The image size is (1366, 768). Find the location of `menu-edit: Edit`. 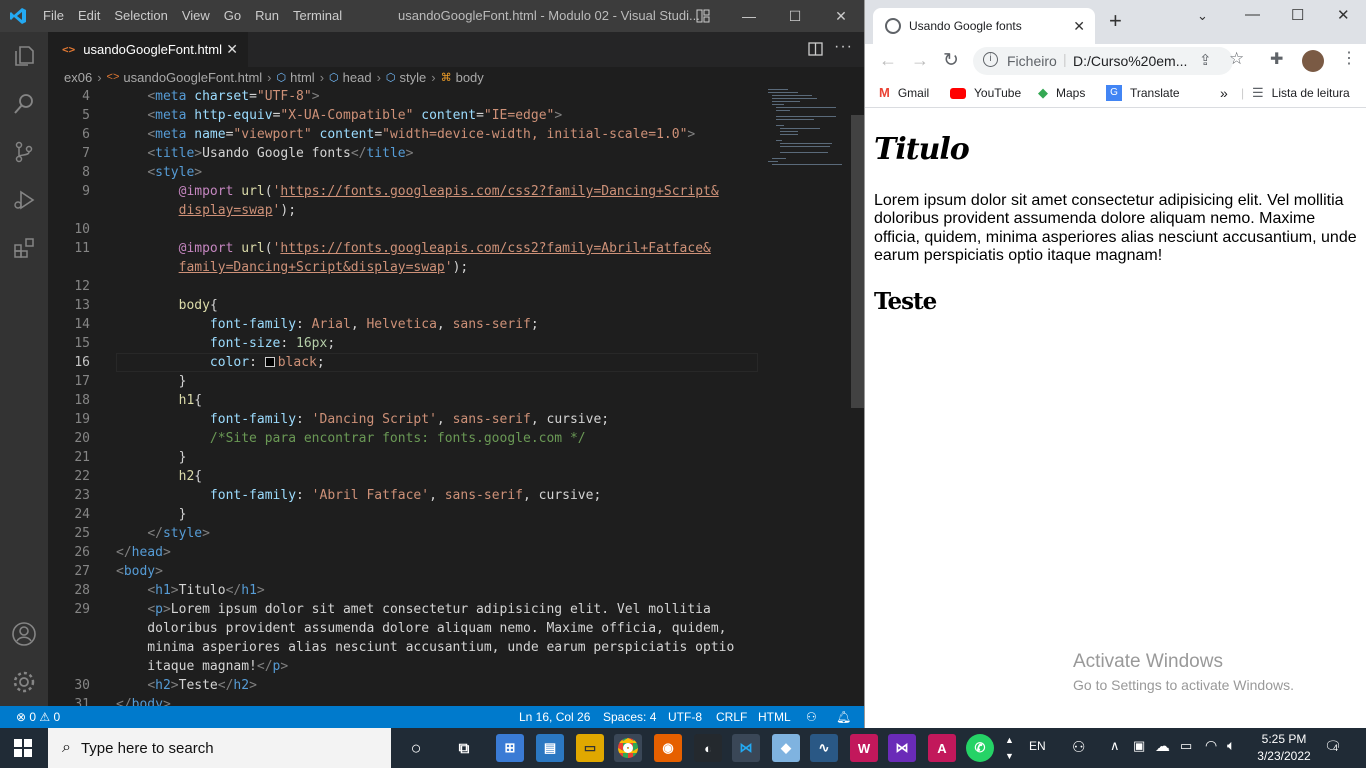

menu-edit: Edit is located at coordinates (89, 16).